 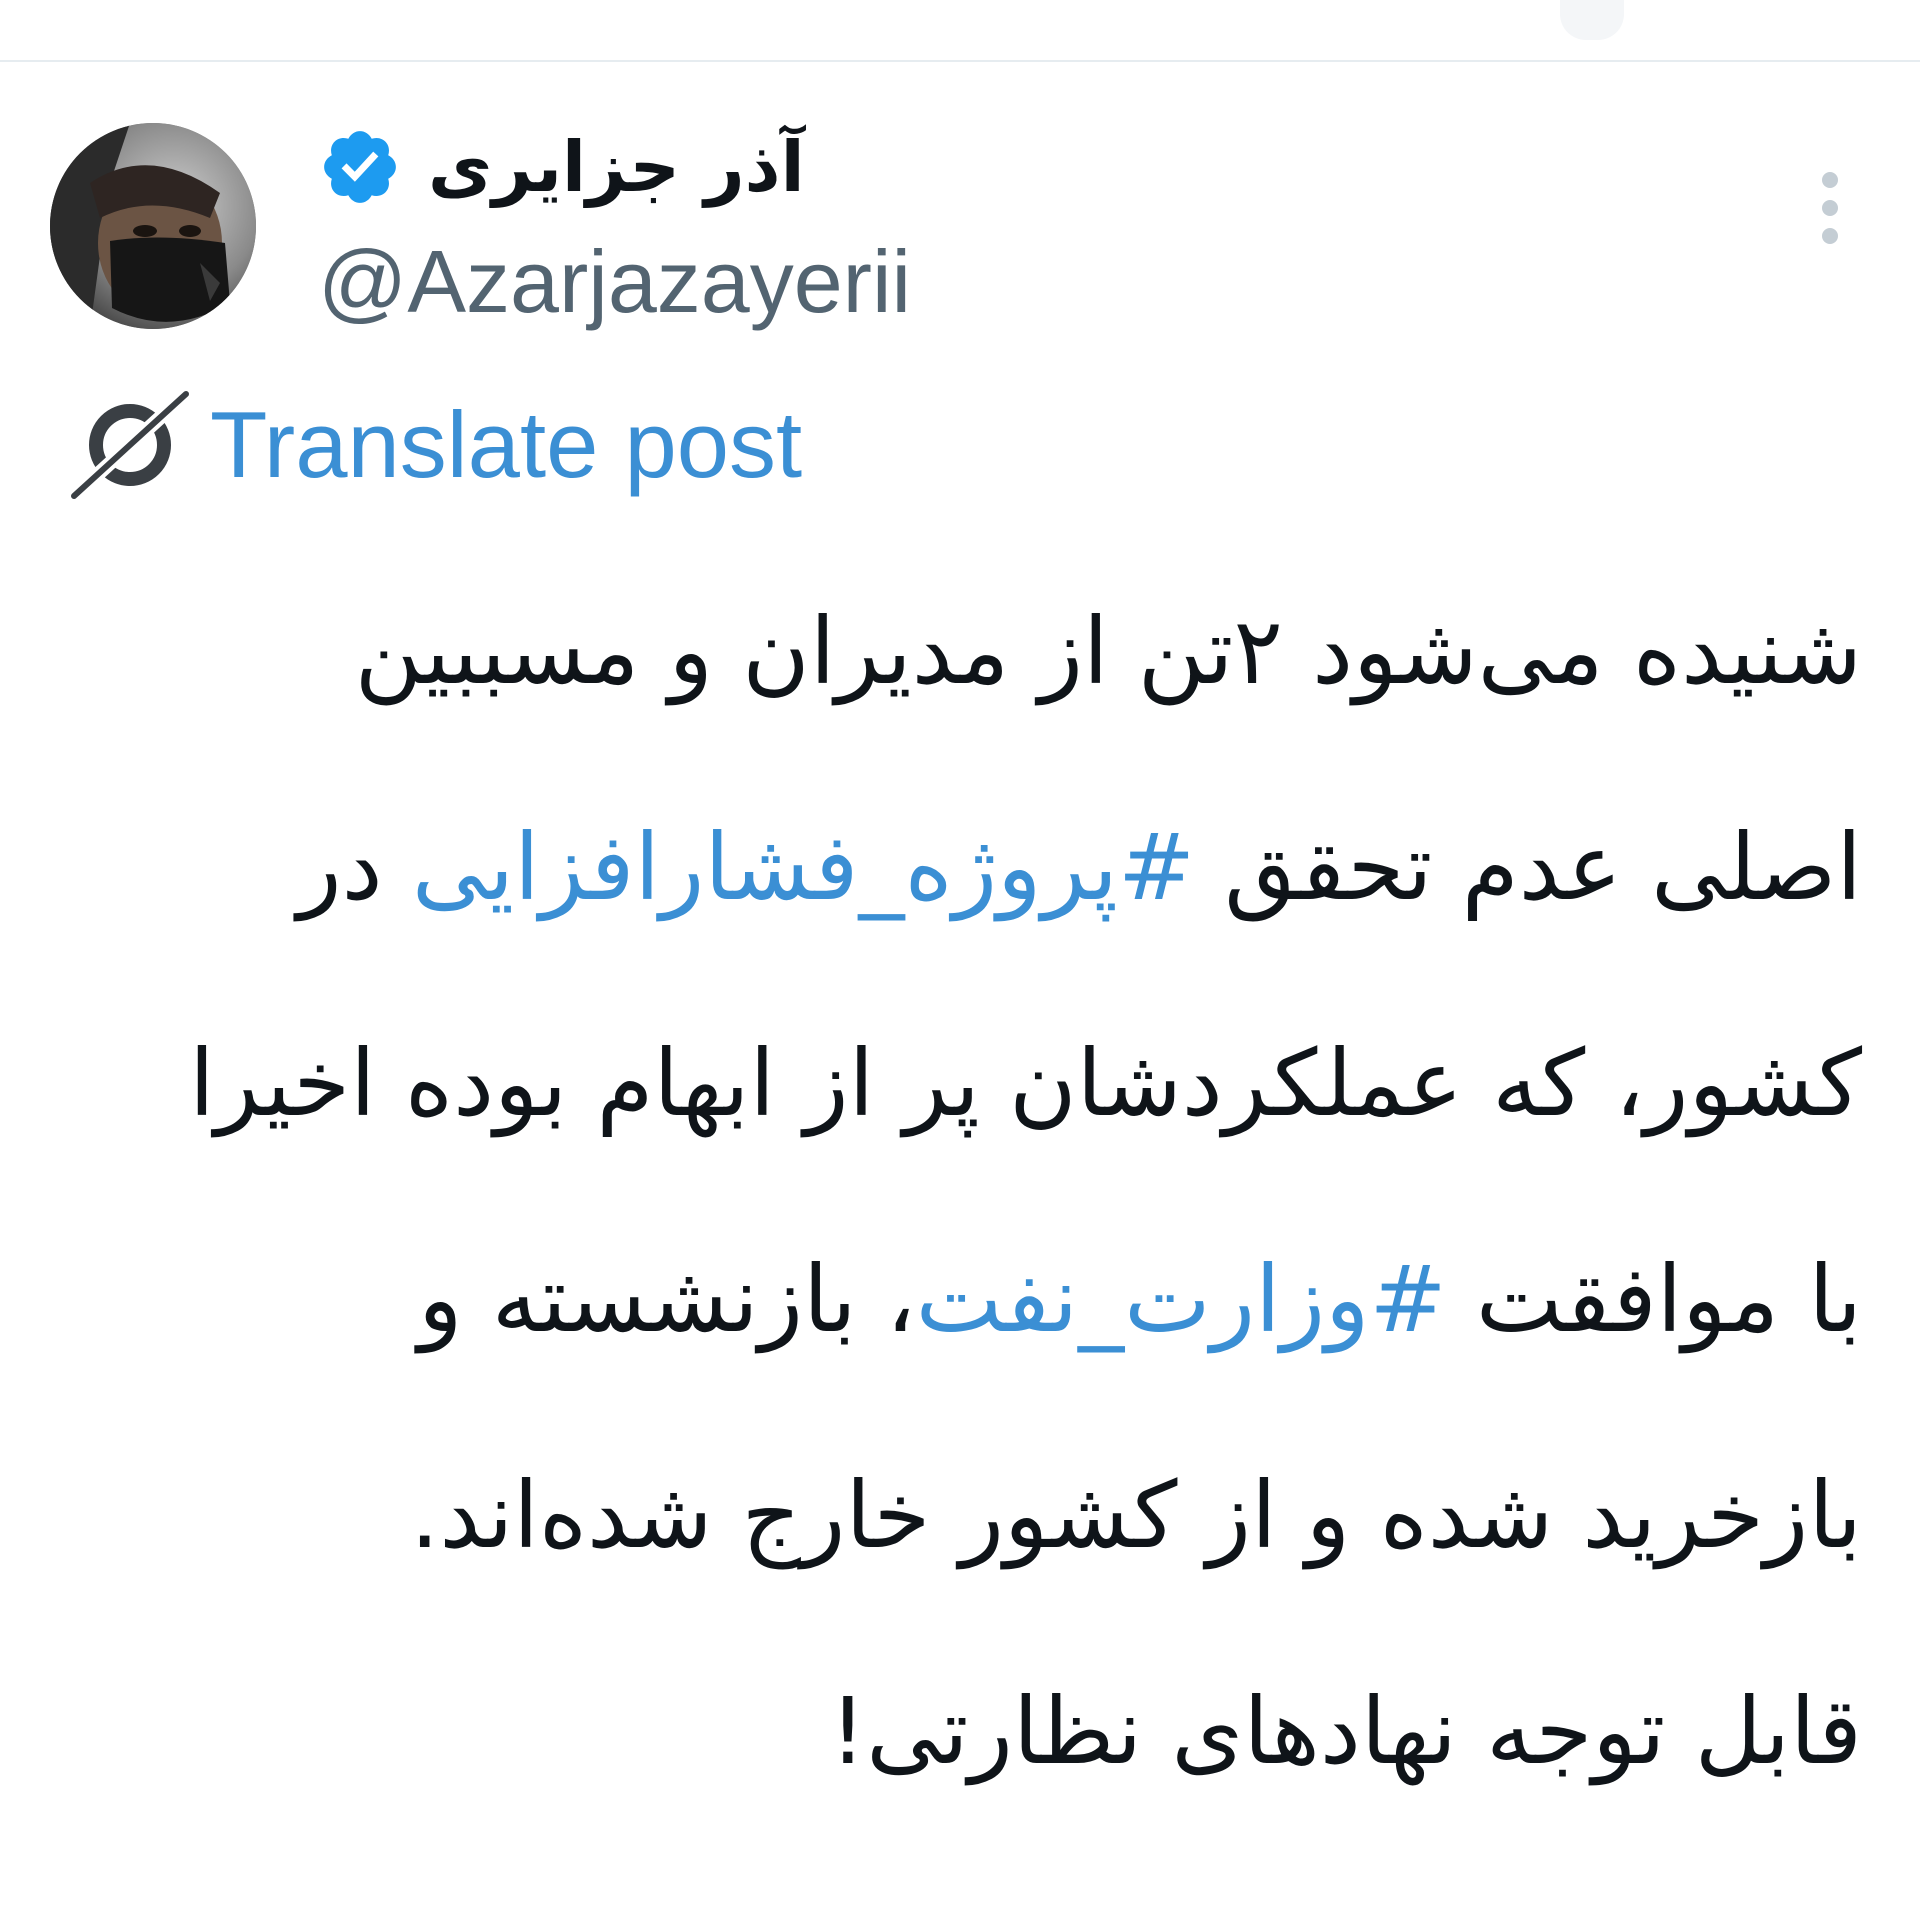 What do you see at coordinates (667, 1299) in the screenshot?
I see `post-text-segment: ، بازنشسته و` at bounding box center [667, 1299].